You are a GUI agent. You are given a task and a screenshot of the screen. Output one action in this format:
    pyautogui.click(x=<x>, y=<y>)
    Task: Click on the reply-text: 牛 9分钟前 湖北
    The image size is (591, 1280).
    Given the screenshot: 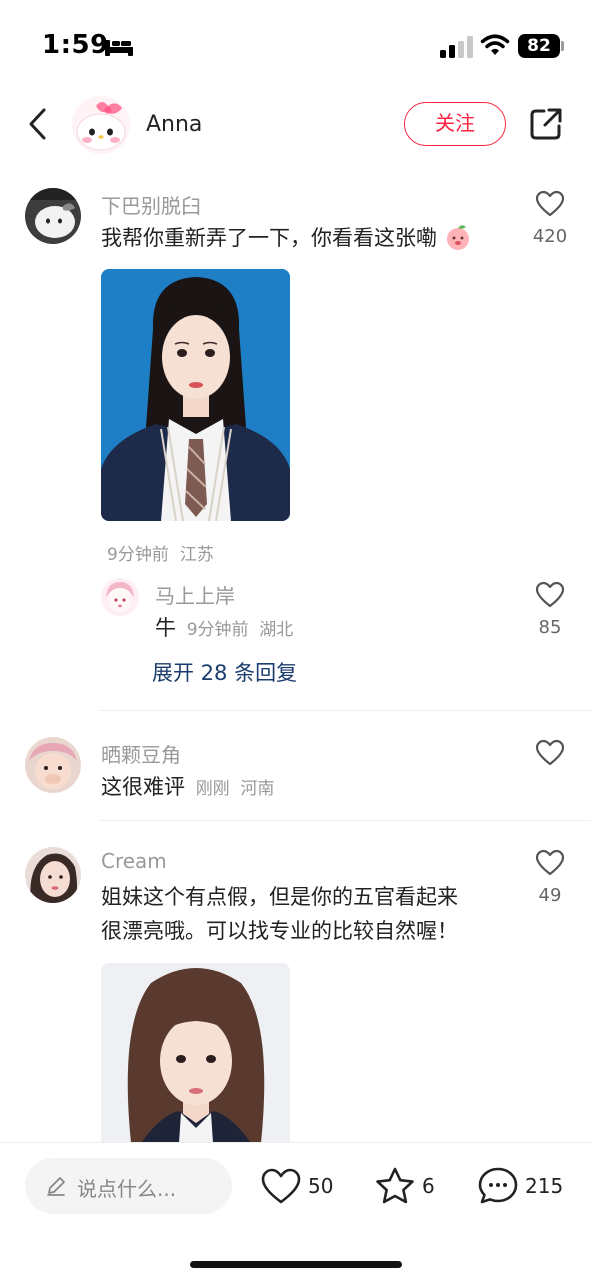 What is the action you would take?
    pyautogui.click(x=224, y=629)
    